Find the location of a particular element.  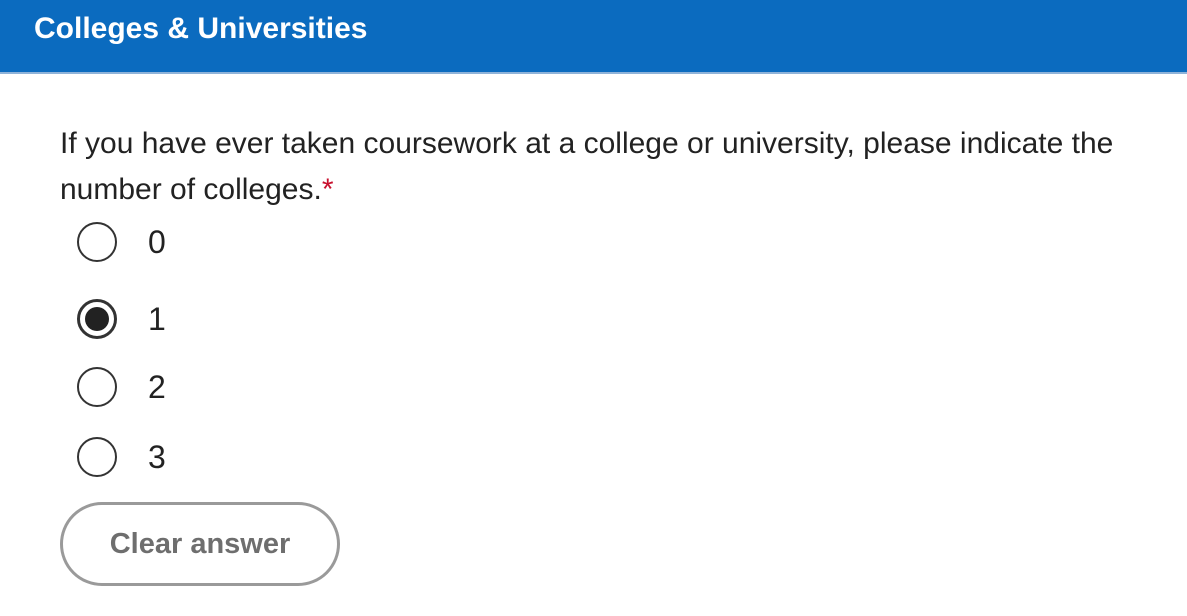

radio-option-2: 2 is located at coordinates (121, 387).